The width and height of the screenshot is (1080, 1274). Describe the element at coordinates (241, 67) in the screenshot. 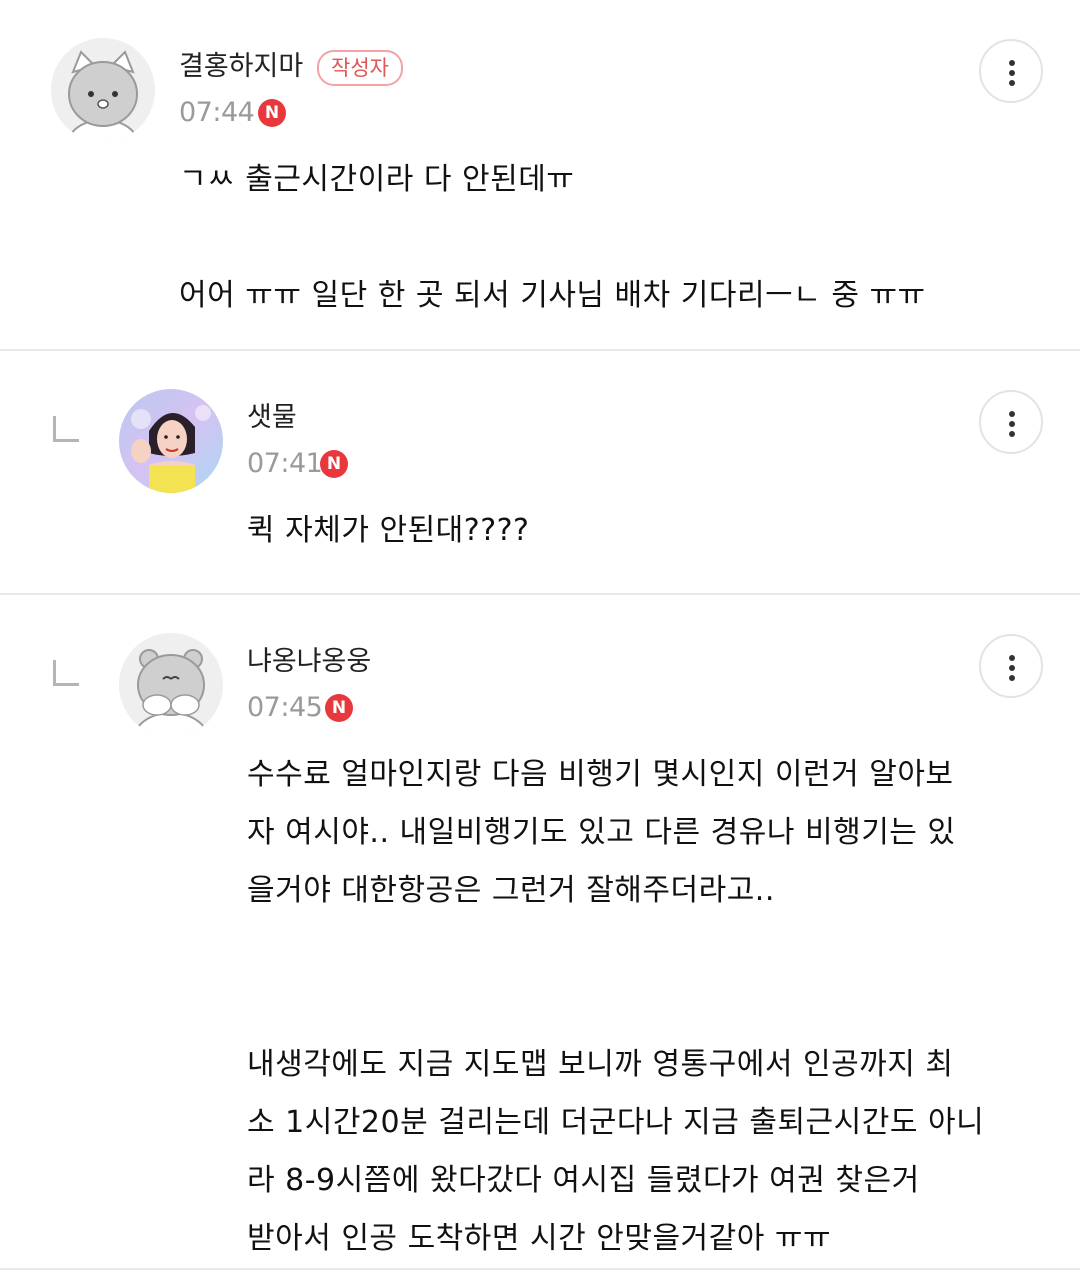

I see `author-name: 결홍하지마` at that location.